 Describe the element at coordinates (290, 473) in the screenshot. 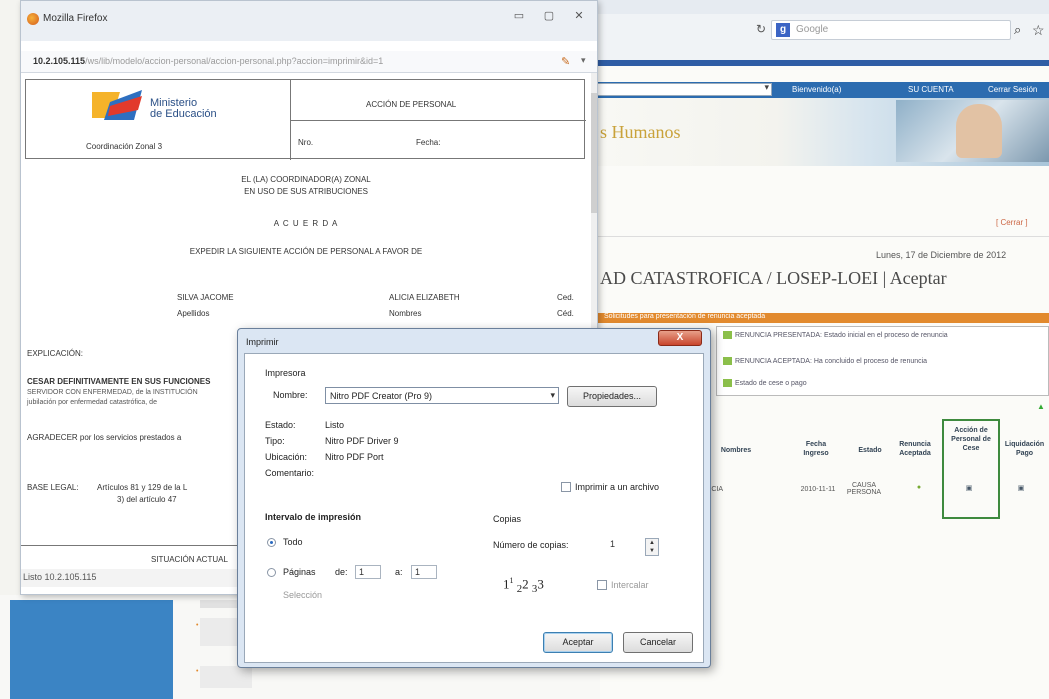

I see `comment-label: Comentario:` at that location.